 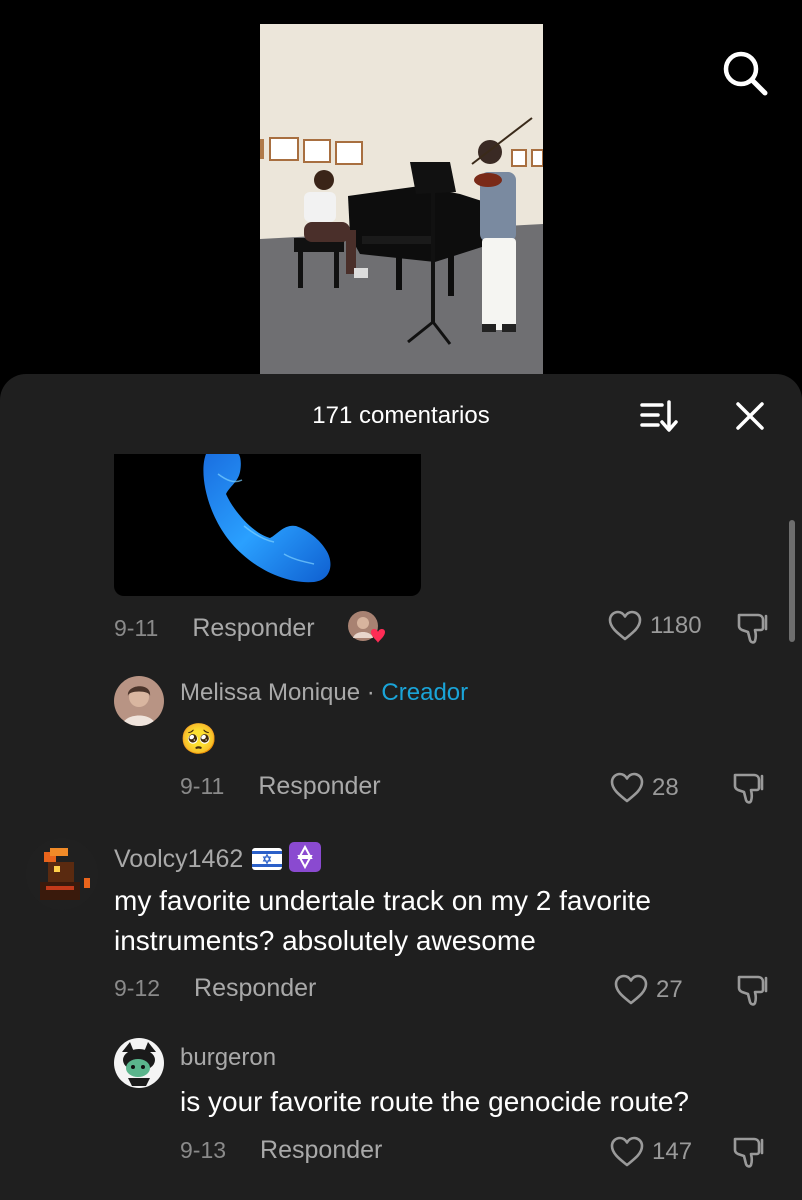 I want to click on sort-button, so click(x=659, y=416).